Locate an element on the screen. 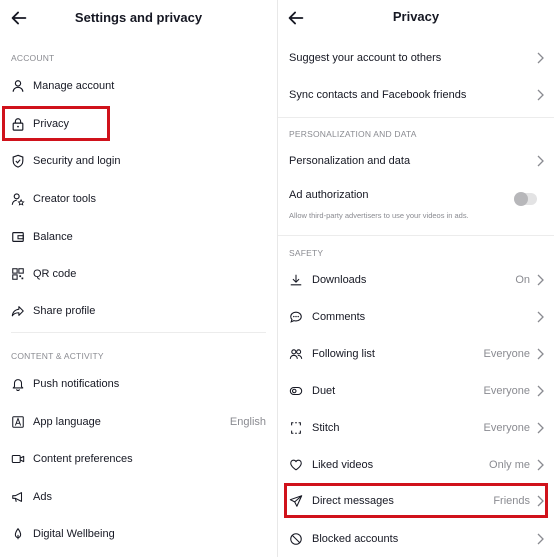 Image resolution: width=554 pixels, height=557 pixels. settings-item-content-preferences: Content preferences is located at coordinates (138, 459).